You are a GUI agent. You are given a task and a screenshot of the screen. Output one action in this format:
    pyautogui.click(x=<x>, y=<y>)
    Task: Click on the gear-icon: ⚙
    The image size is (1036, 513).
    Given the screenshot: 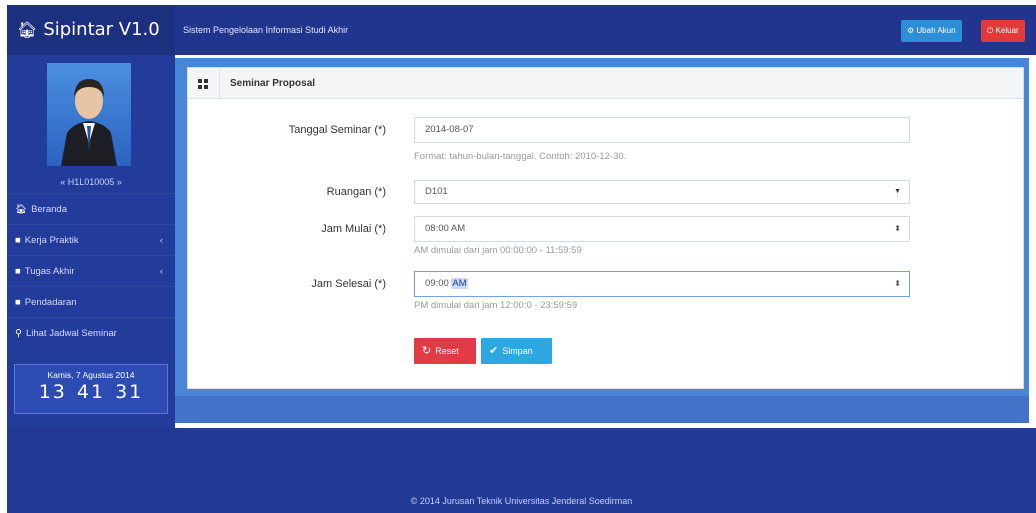 What is the action you would take?
    pyautogui.click(x=911, y=30)
    